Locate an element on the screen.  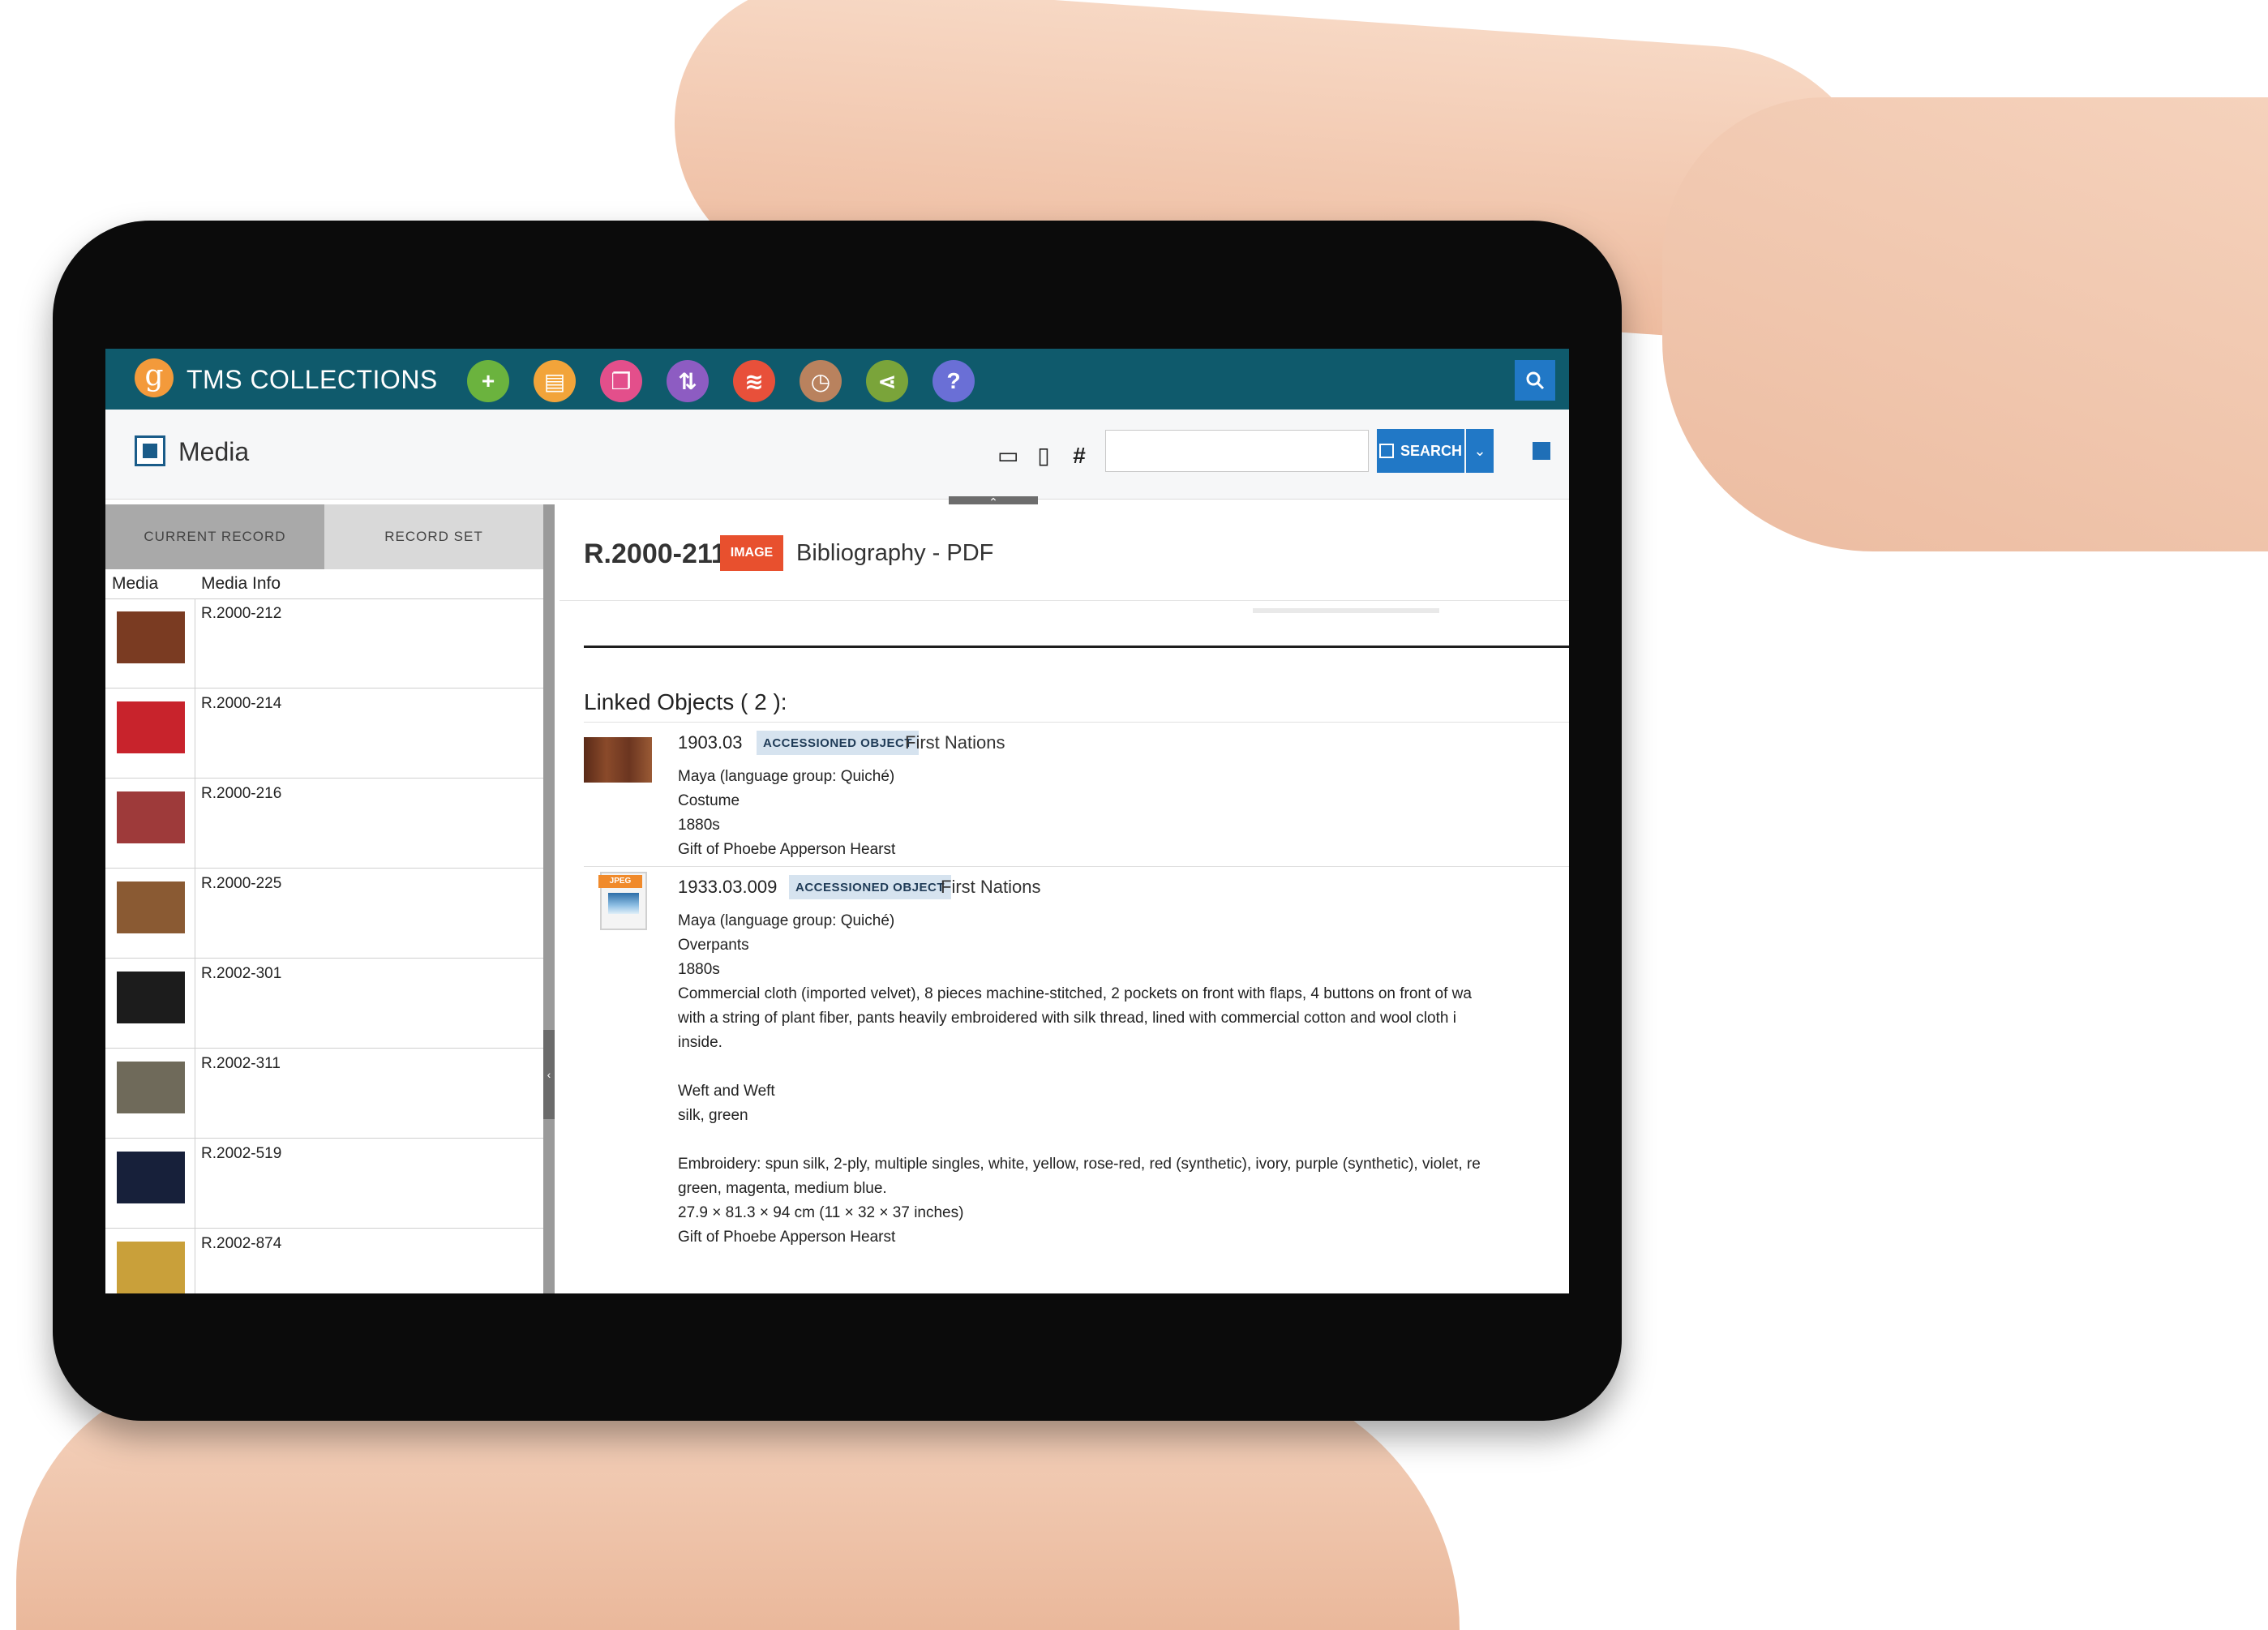
app-title: TMS COLLECTIONS is located at coordinates (312, 379).